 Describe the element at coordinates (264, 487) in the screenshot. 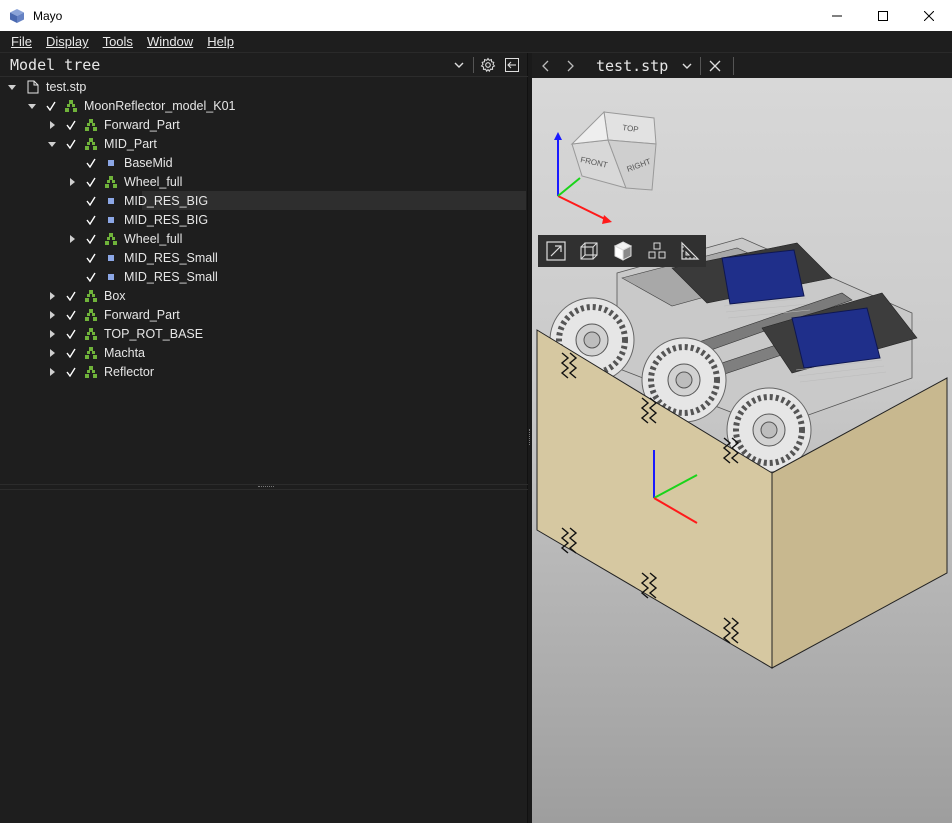

I see `panel-splitter-horizontal` at that location.